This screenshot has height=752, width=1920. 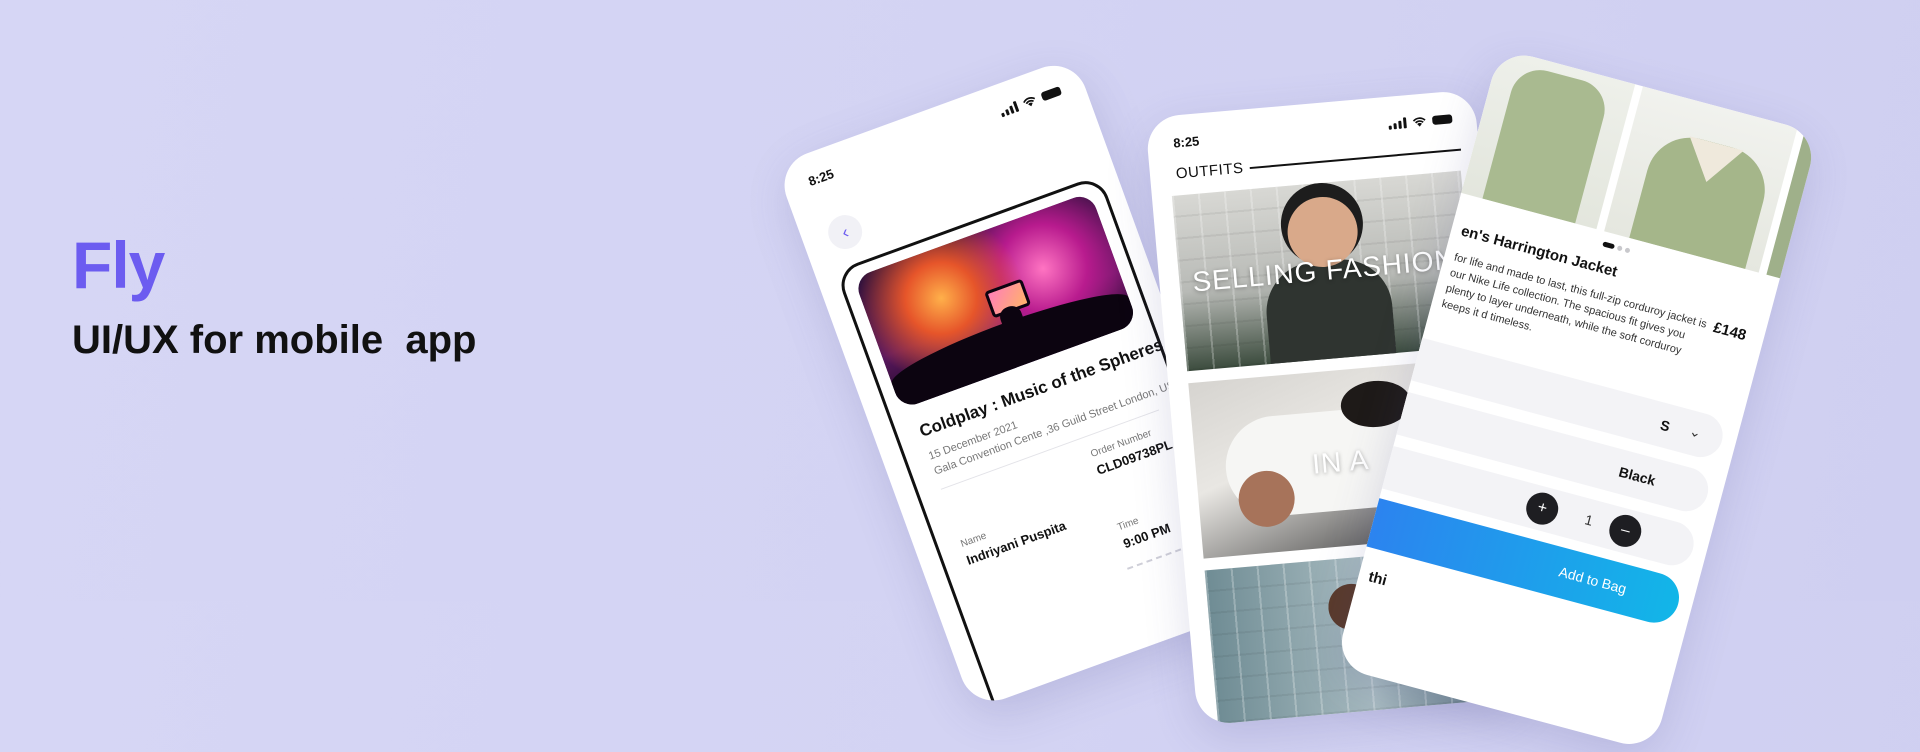 I want to click on chevron-left-icon: ‹, so click(x=845, y=232).